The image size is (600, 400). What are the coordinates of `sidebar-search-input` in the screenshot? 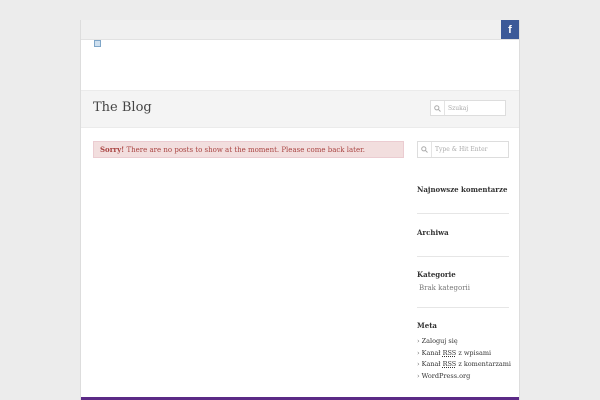 It's located at (470, 149).